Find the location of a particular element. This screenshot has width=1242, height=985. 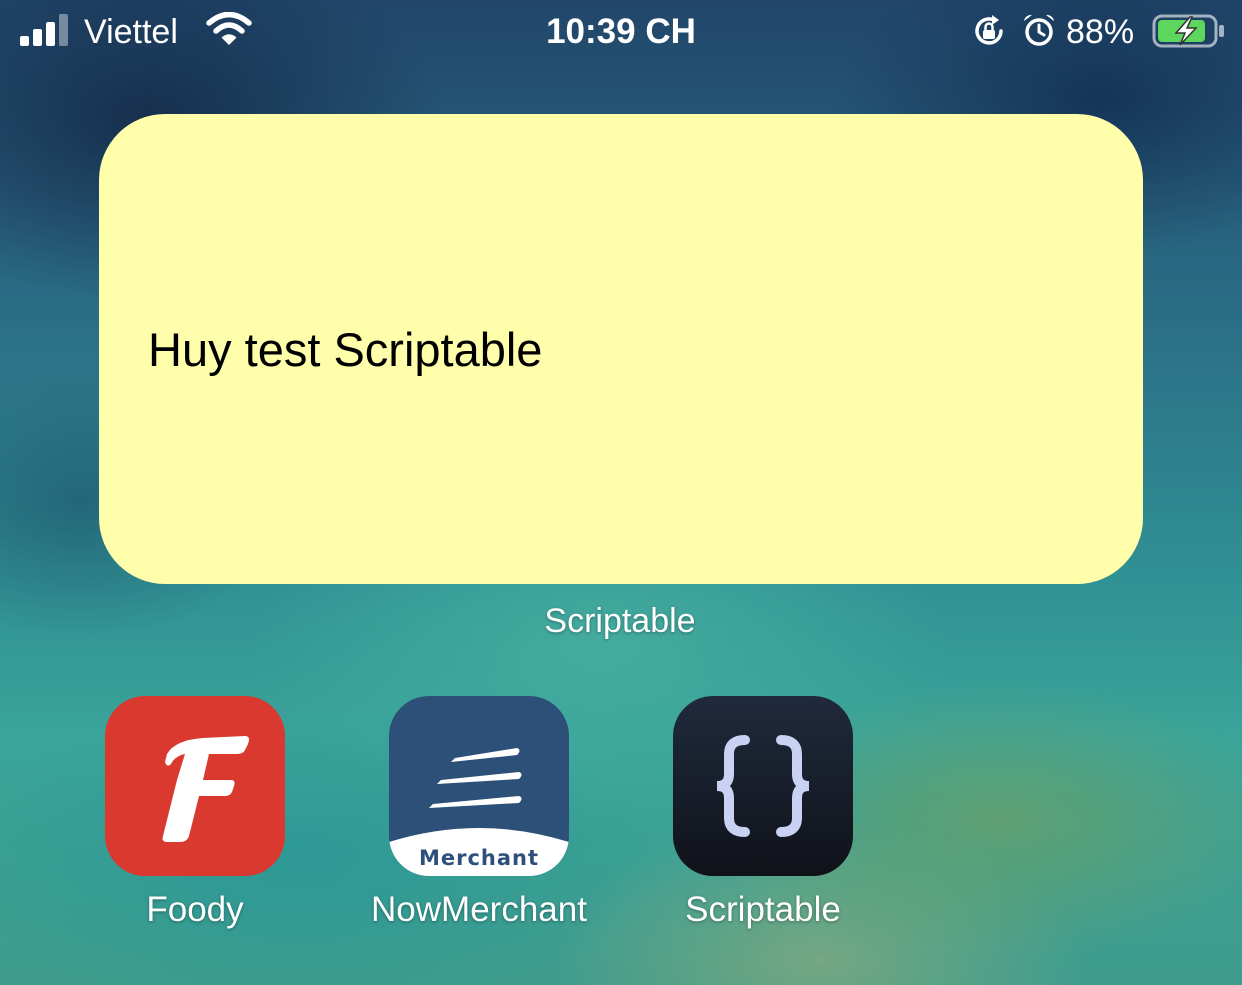

widget-text: Huy test Scriptable is located at coordinates (345, 349).